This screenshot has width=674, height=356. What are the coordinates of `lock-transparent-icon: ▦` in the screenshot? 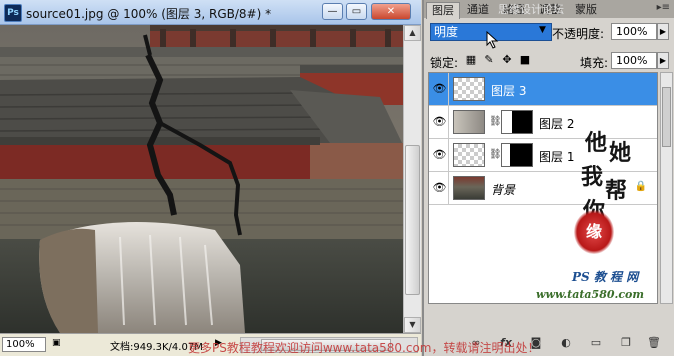 It's located at (471, 60).